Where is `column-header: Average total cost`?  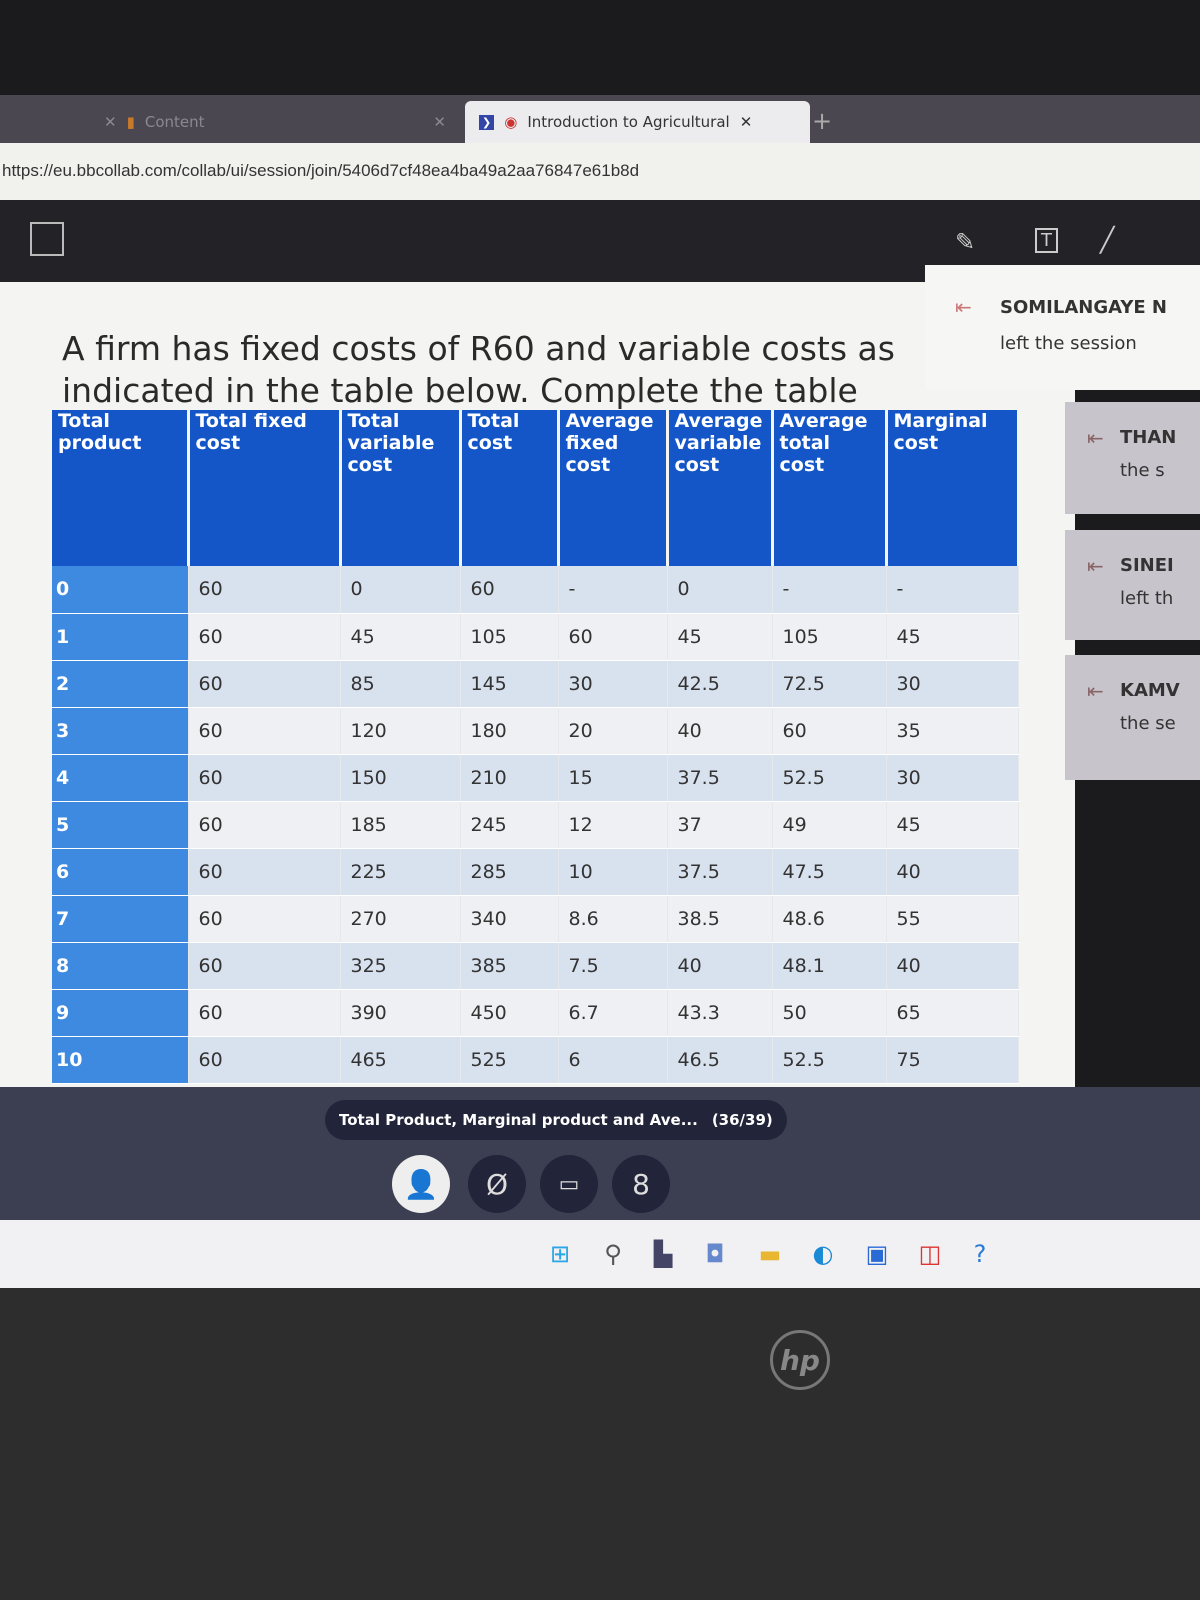
column-header: Average total cost is located at coordinates (830, 488).